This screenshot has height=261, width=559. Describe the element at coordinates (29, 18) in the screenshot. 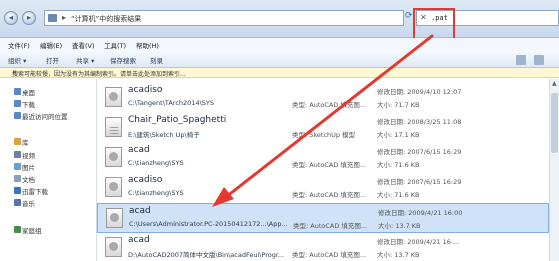

I see `forward-button: ▸` at that location.